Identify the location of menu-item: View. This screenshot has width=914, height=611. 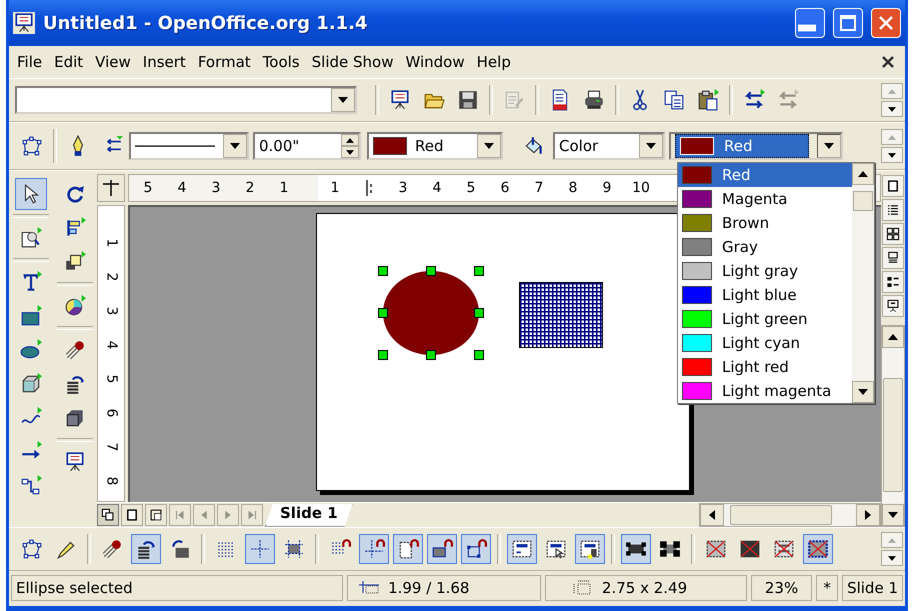
(113, 62).